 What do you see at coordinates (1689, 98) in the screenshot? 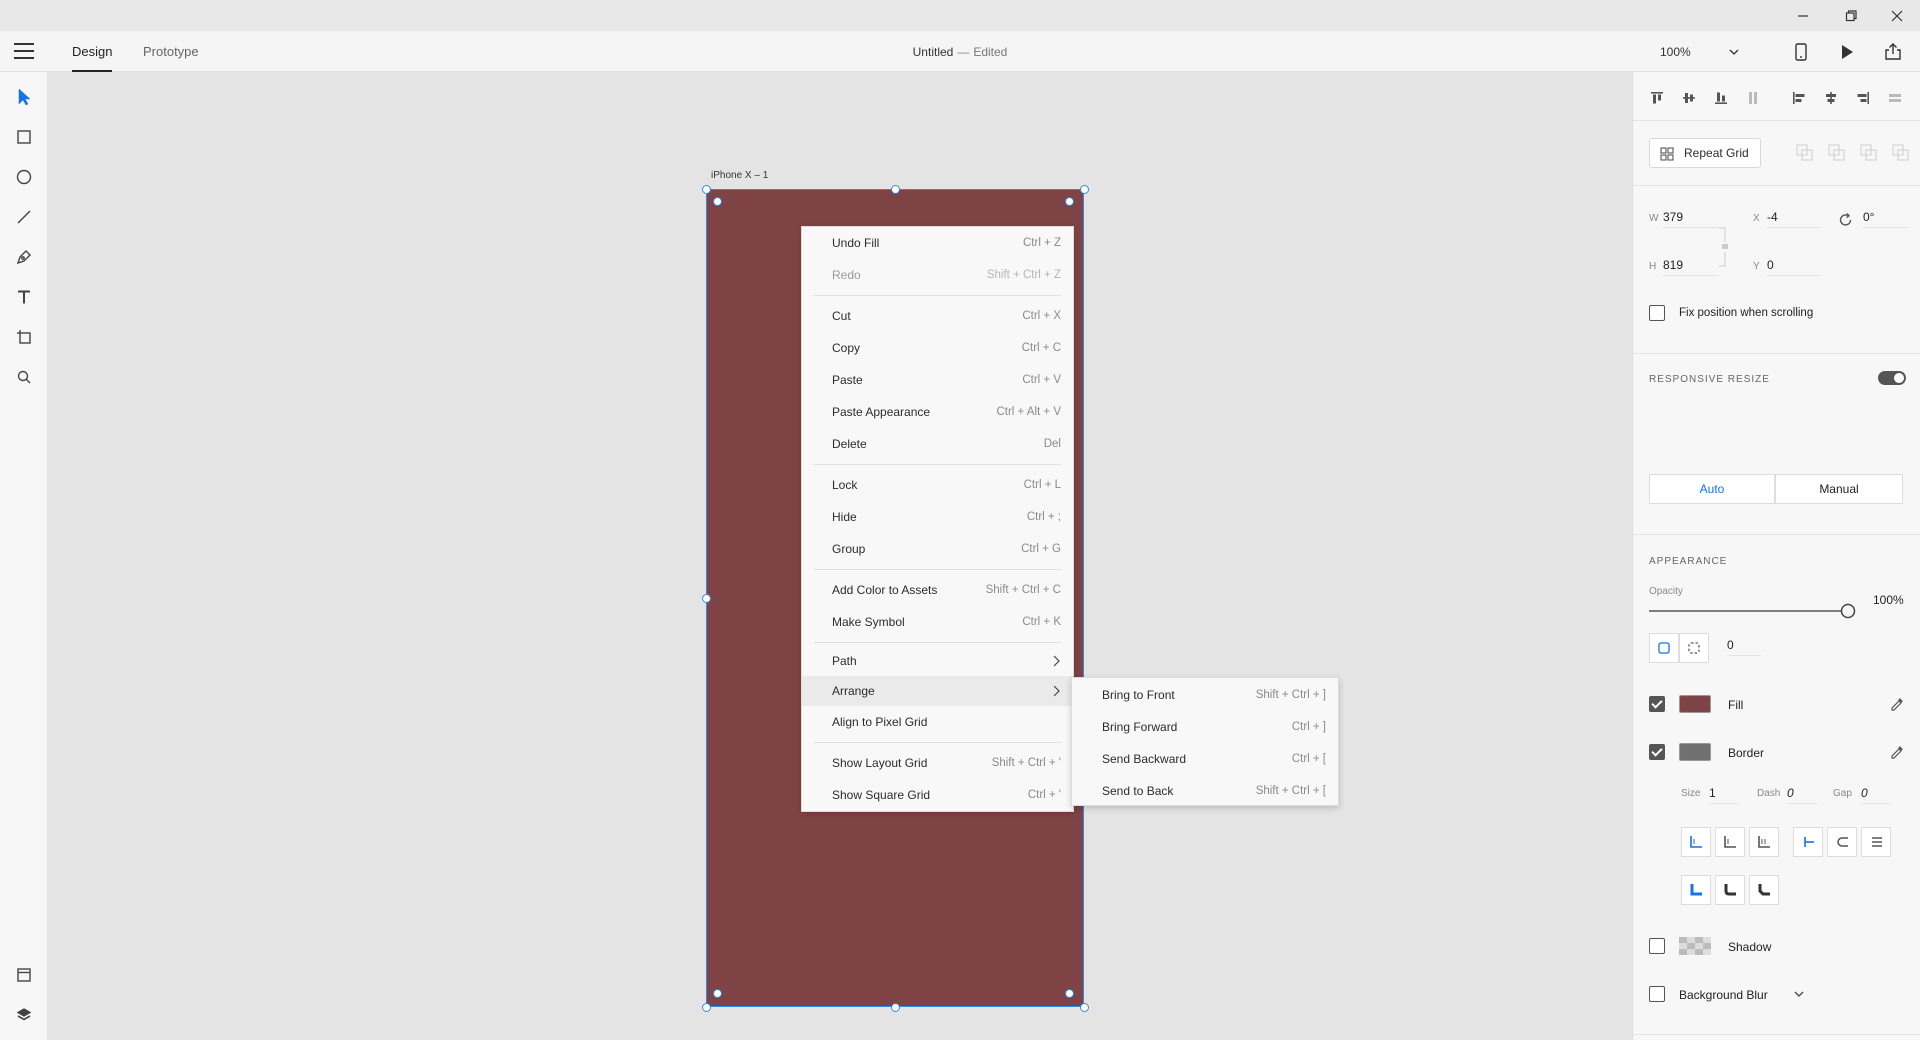
I see `align-middle-button` at bounding box center [1689, 98].